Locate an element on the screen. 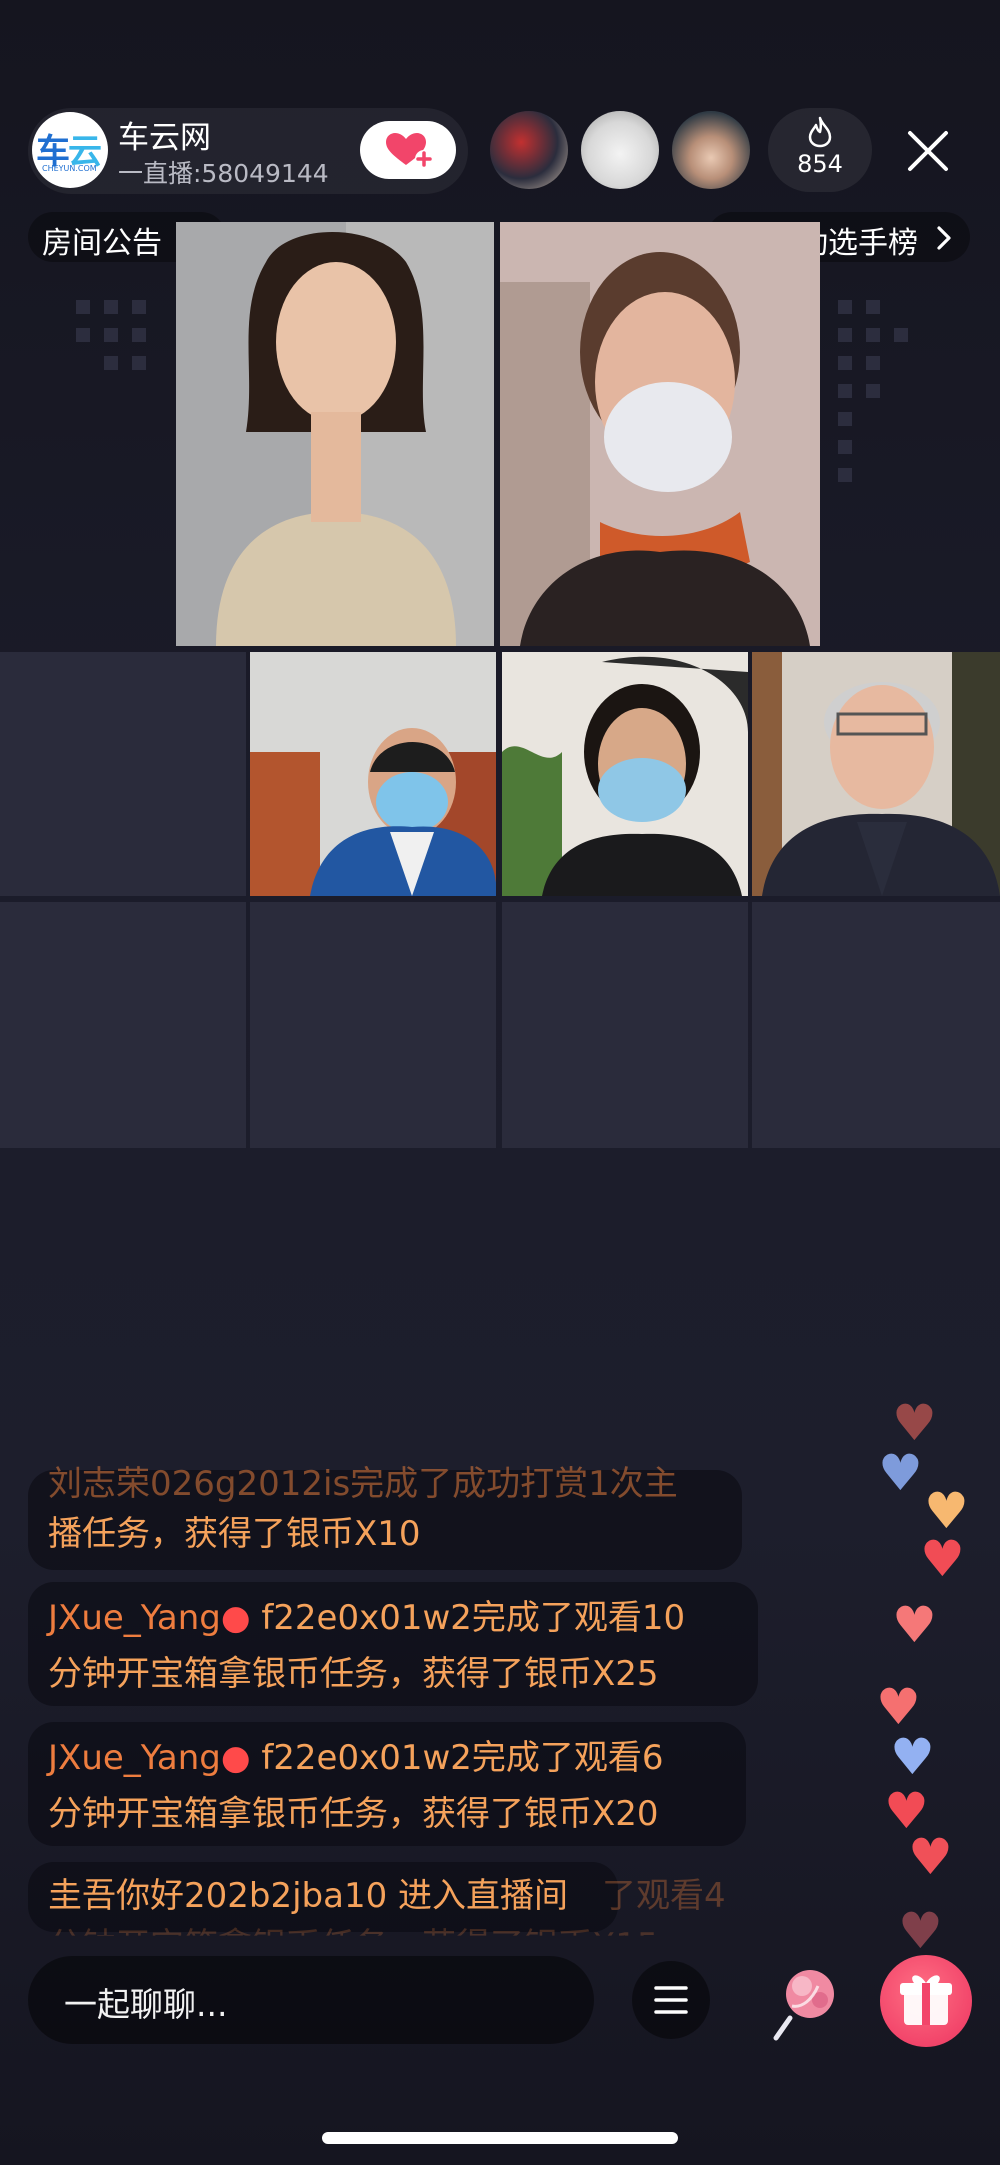 This screenshot has height=2165, width=1000. host-live-id: 一直播:58049144 is located at coordinates (223, 173).